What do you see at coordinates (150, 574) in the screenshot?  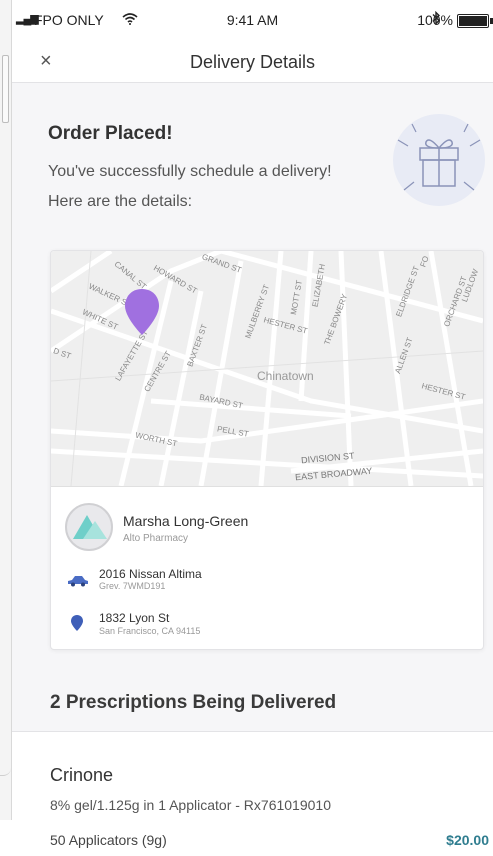 I see `vehicle-model: 2016 Nissan Altima` at bounding box center [150, 574].